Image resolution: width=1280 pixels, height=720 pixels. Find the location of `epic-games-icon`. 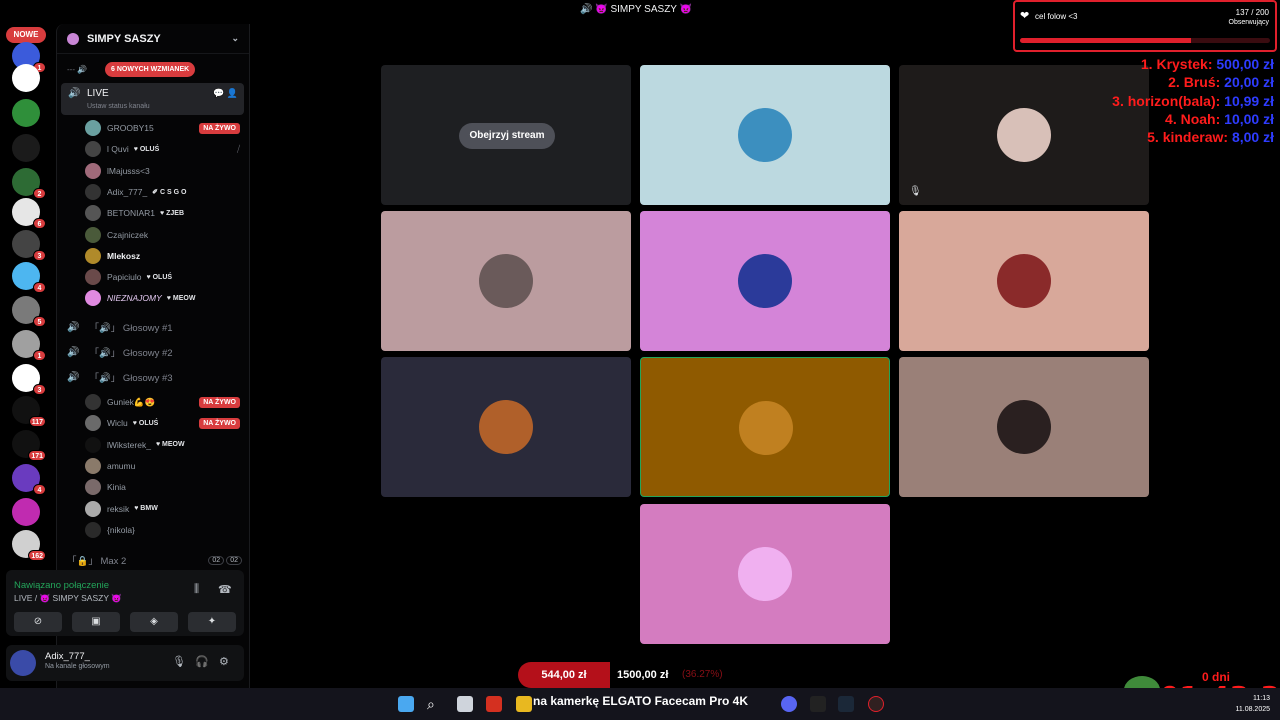

epic-games-icon is located at coordinates (818, 704).